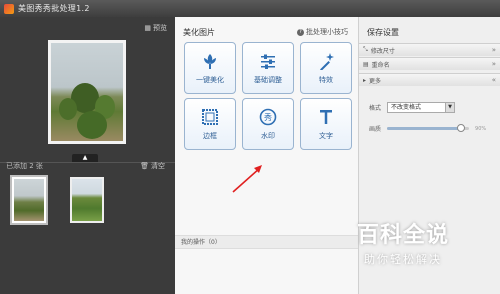 This screenshot has height=294, width=500. Describe the element at coordinates (158, 166) in the screenshot. I see `clear-label: 清空` at that location.